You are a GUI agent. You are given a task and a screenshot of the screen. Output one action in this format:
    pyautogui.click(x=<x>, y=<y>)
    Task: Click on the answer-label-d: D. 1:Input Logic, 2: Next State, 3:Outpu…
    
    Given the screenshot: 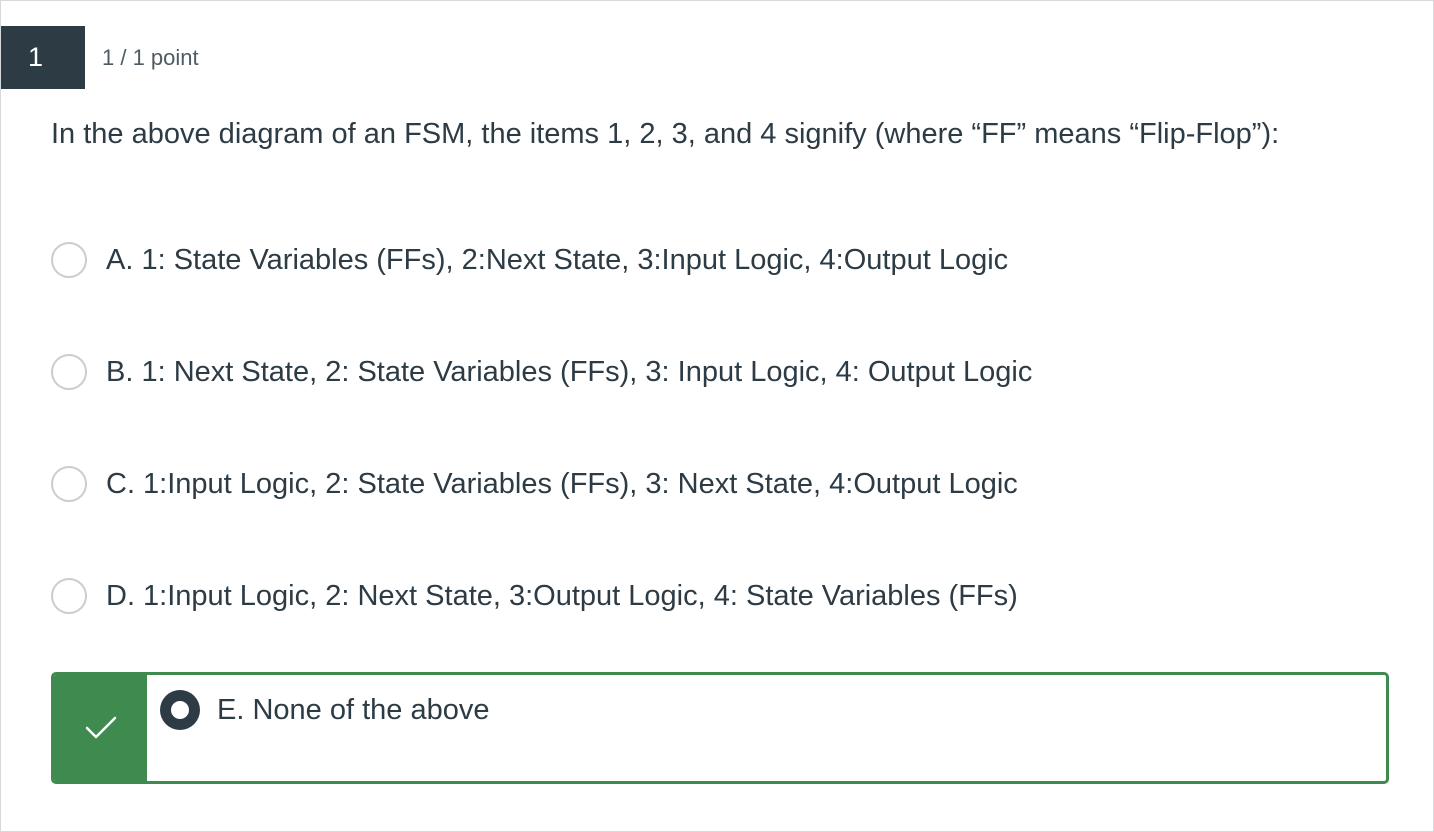 What is the action you would take?
    pyautogui.click(x=562, y=596)
    